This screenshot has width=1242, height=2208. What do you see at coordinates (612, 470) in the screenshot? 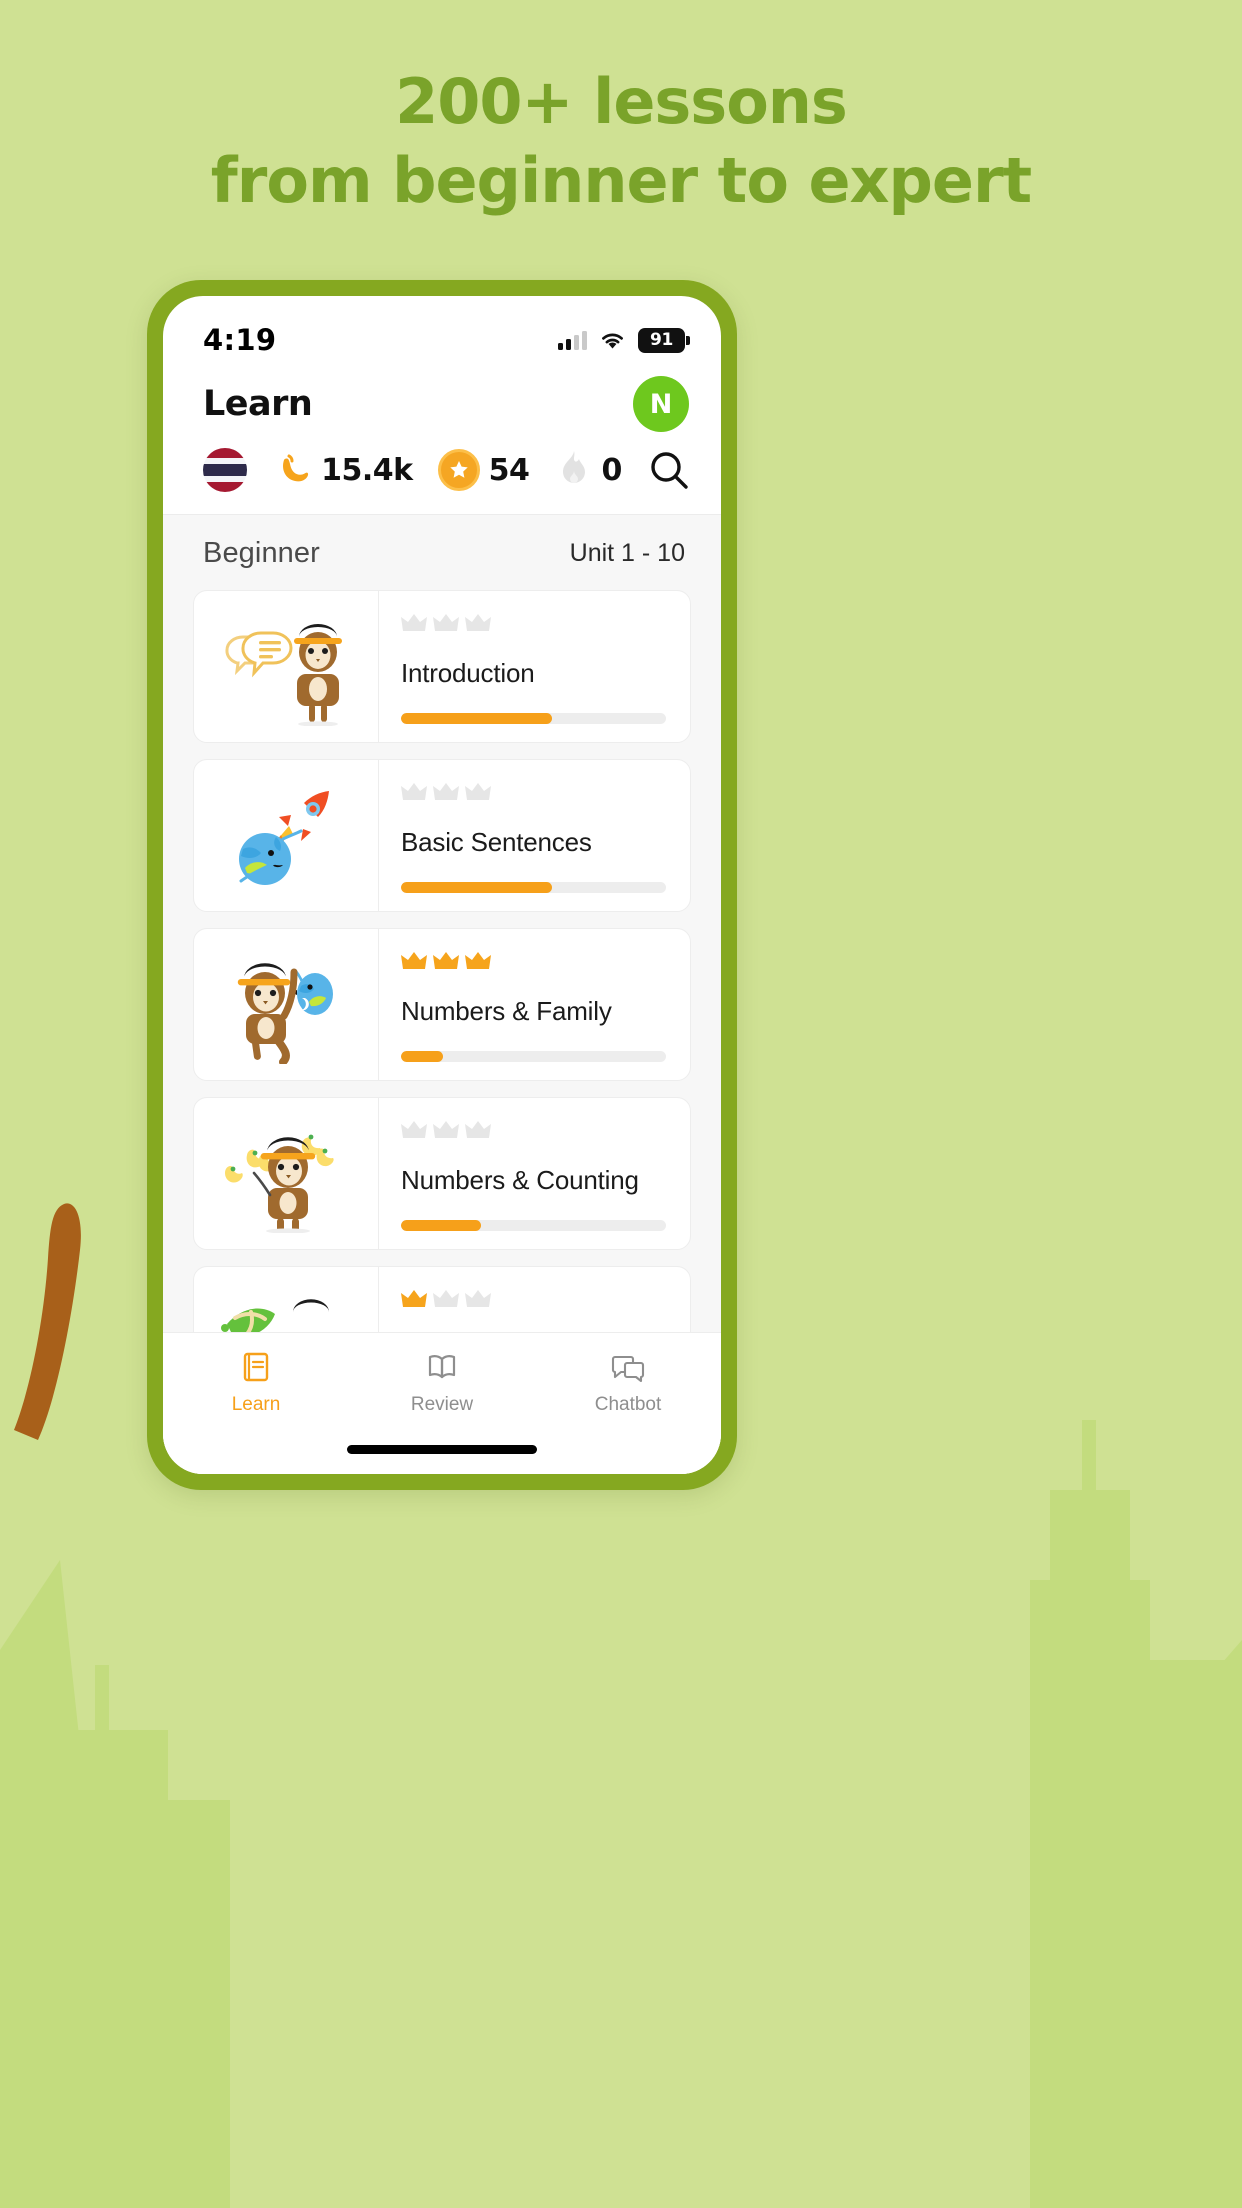
I see `stat-streak-value: 0` at bounding box center [612, 470].